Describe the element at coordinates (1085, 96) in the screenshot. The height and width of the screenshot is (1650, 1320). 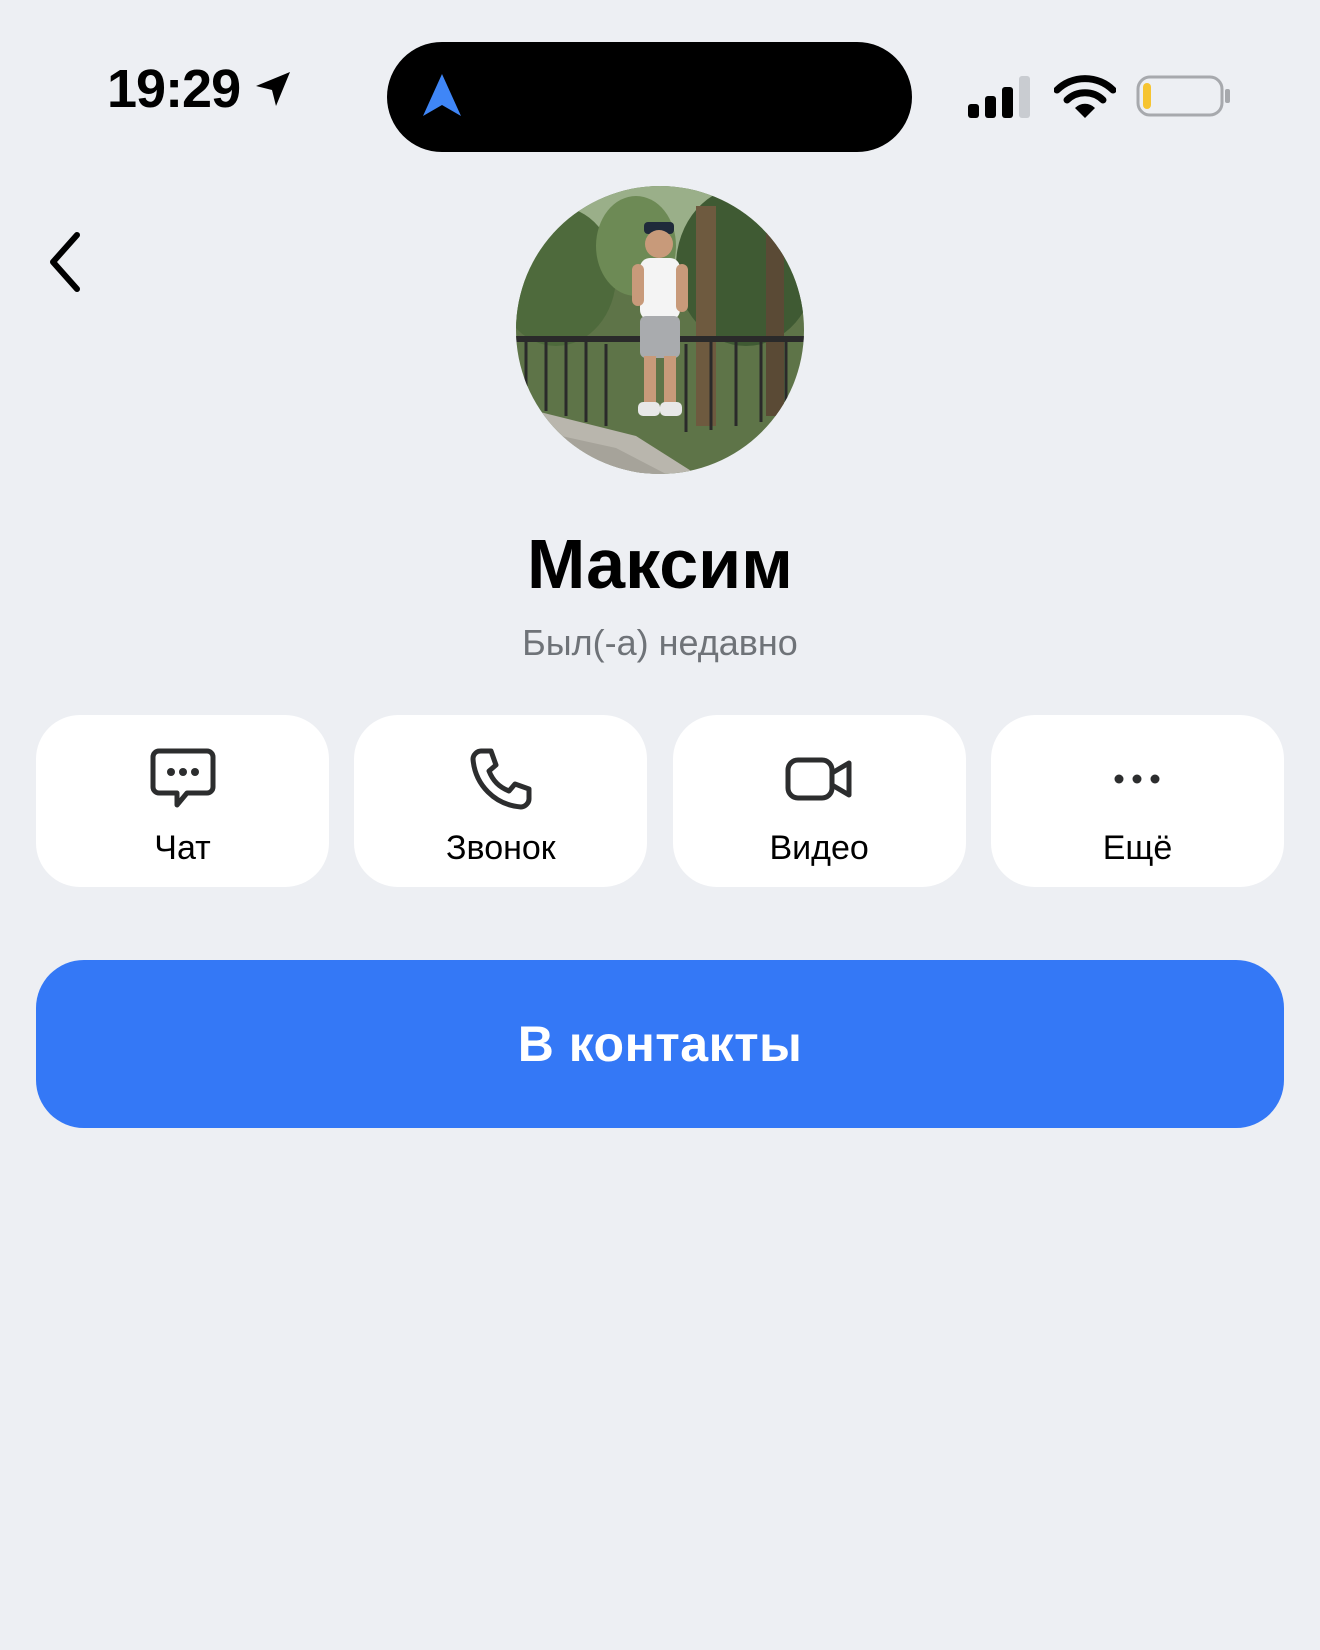
I see `wifi-icon` at that location.